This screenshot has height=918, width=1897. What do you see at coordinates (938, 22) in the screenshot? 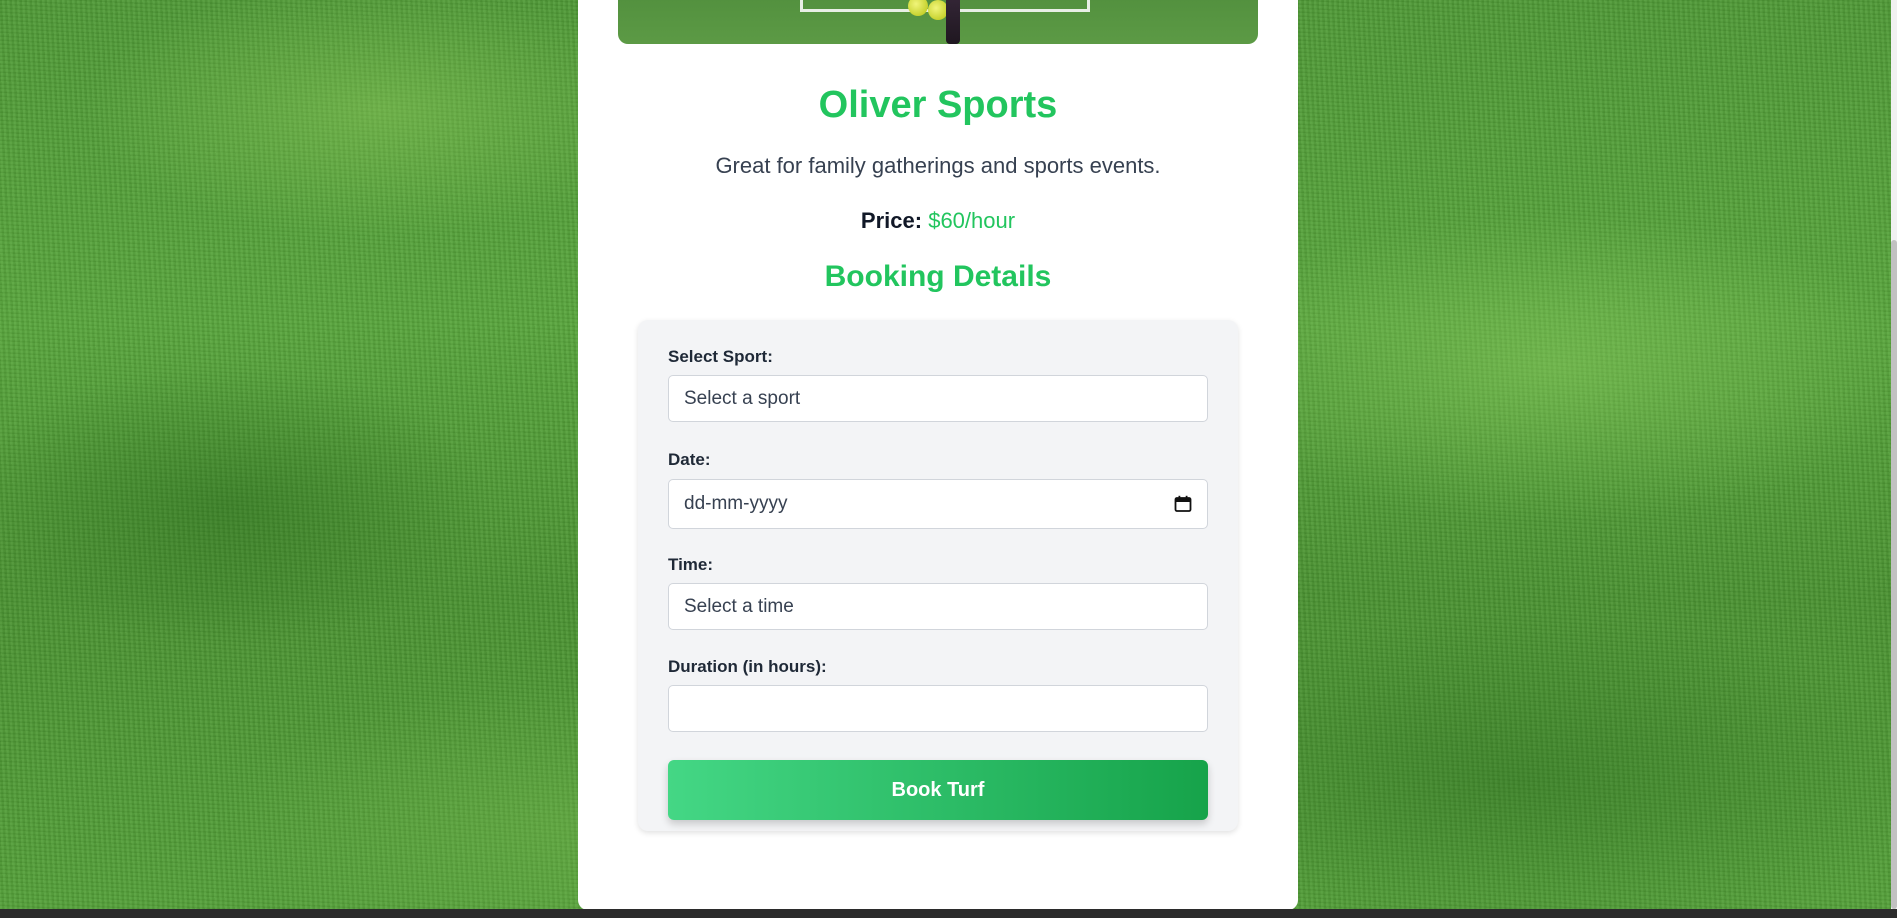
I see `venue-image` at bounding box center [938, 22].